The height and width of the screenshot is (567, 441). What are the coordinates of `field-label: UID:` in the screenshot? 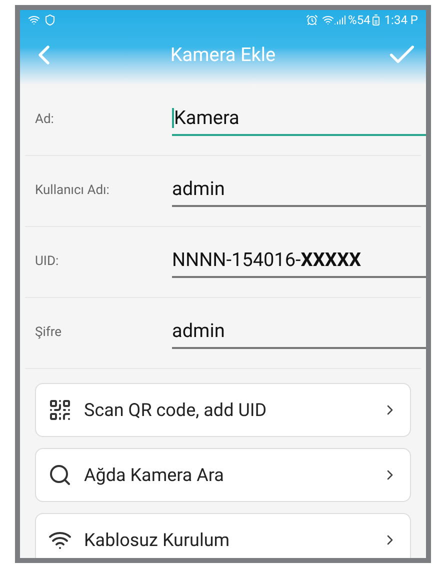 It's located at (47, 262).